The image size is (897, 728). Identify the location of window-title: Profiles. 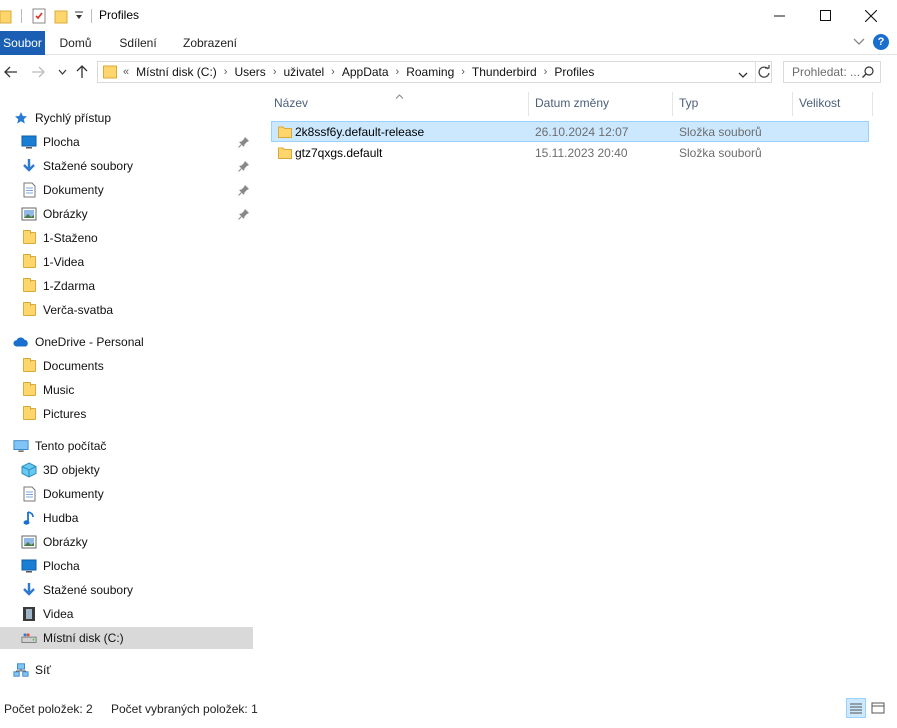
(119, 15).